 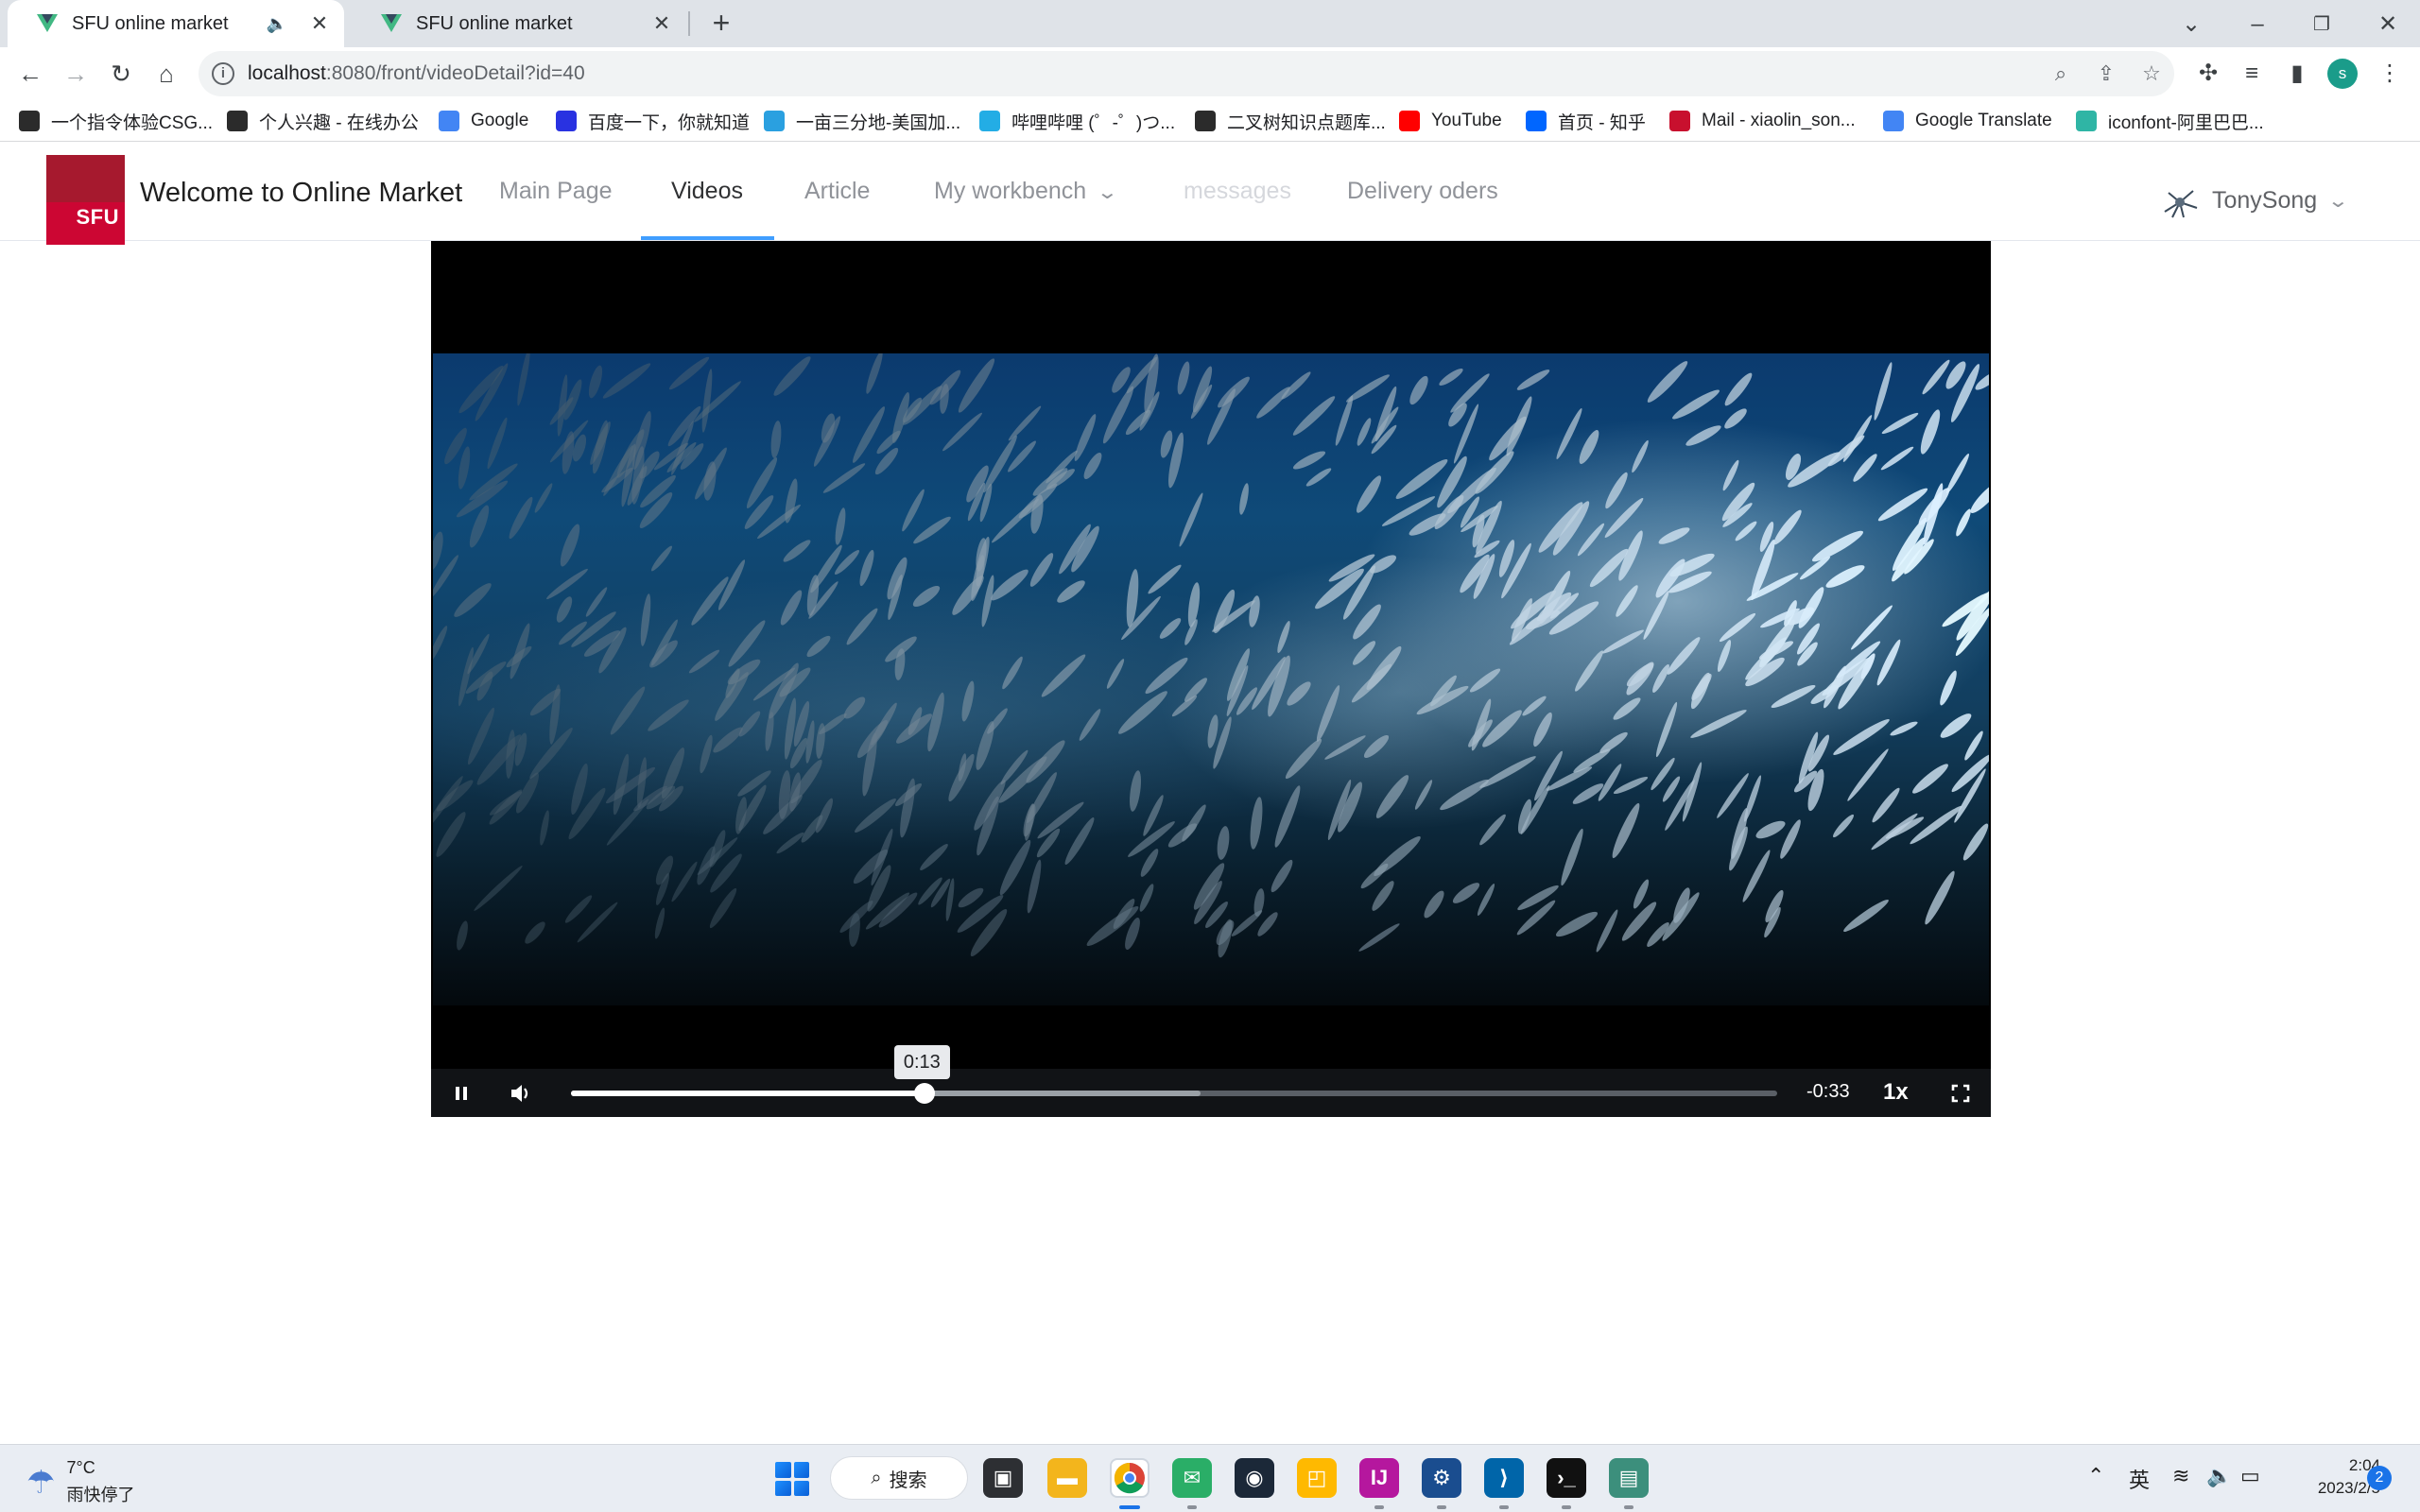 I want to click on bookmark-item: 百度一下，你就知道, so click(x=653, y=121).